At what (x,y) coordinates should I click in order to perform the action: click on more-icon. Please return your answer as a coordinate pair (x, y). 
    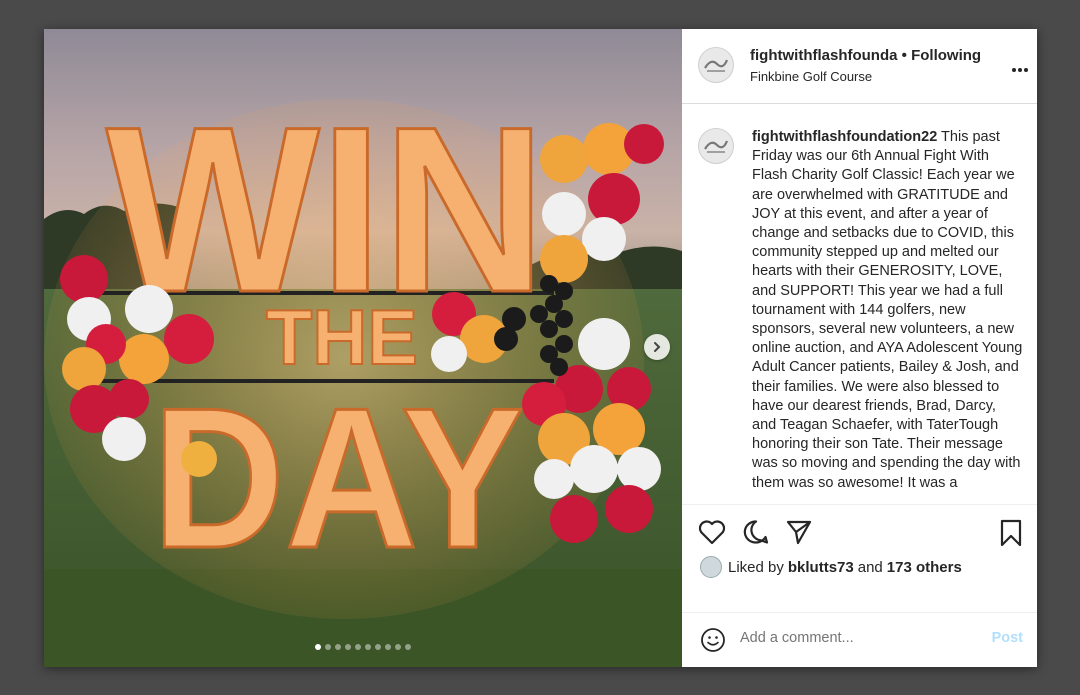
    Looking at the image, I should click on (1020, 70).